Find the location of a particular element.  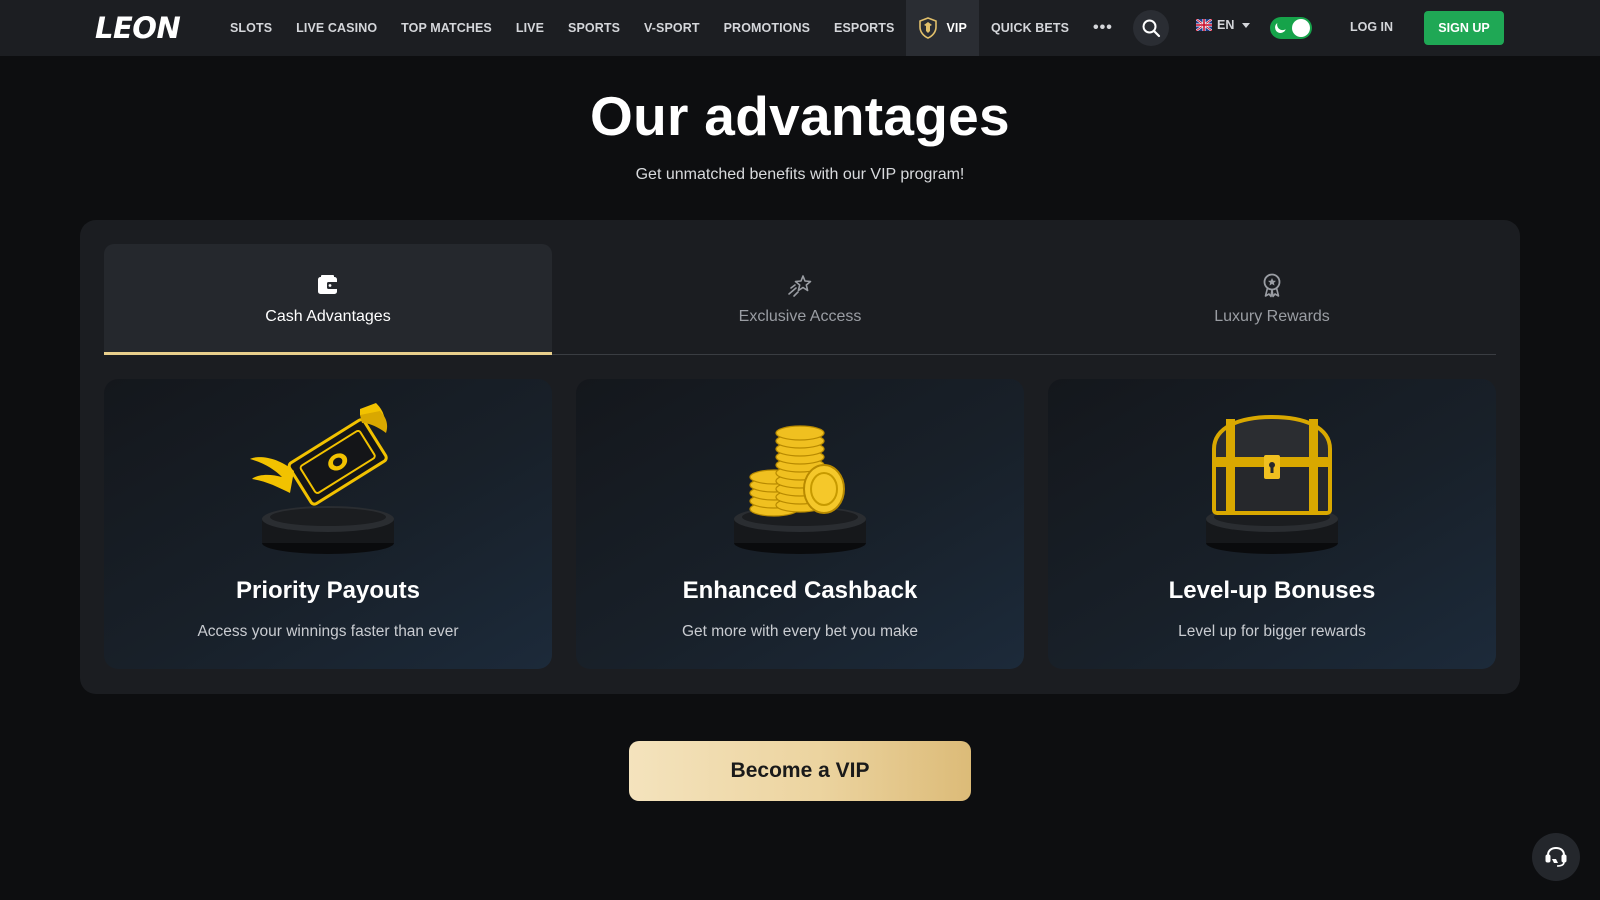

award-badge-icon is located at coordinates (1272, 285).